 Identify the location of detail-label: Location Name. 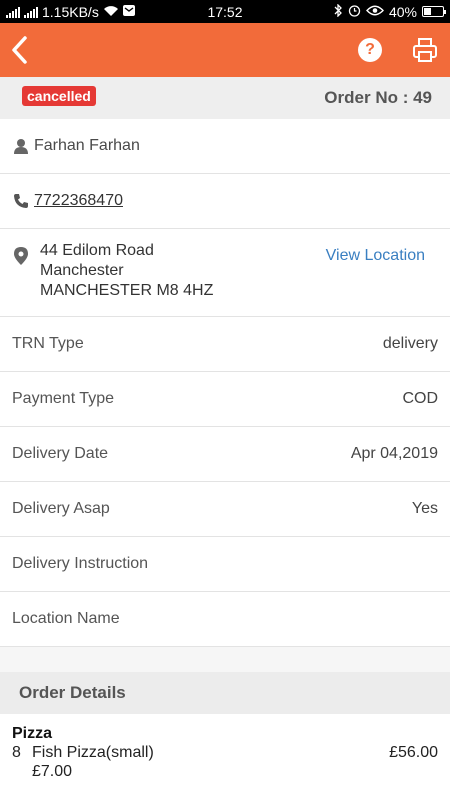
(66, 618).